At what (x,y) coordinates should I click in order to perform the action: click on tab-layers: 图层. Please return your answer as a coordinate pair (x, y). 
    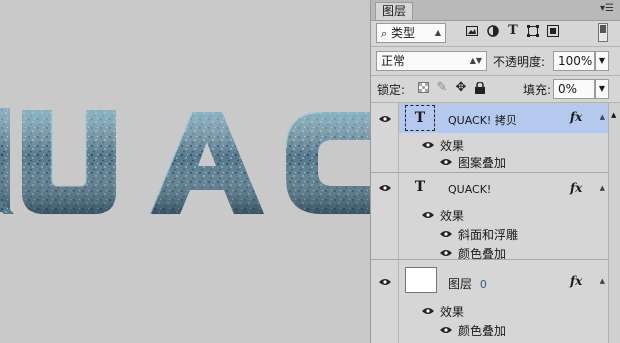
    Looking at the image, I should click on (394, 11).